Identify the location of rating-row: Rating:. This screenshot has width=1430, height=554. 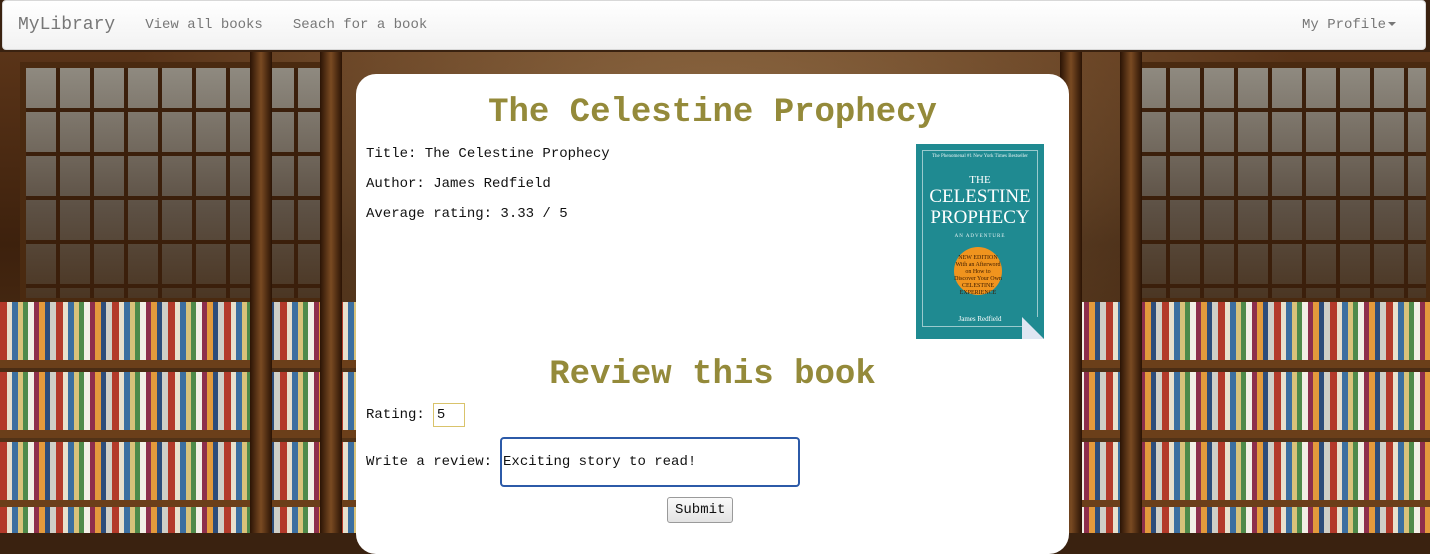
(415, 415).